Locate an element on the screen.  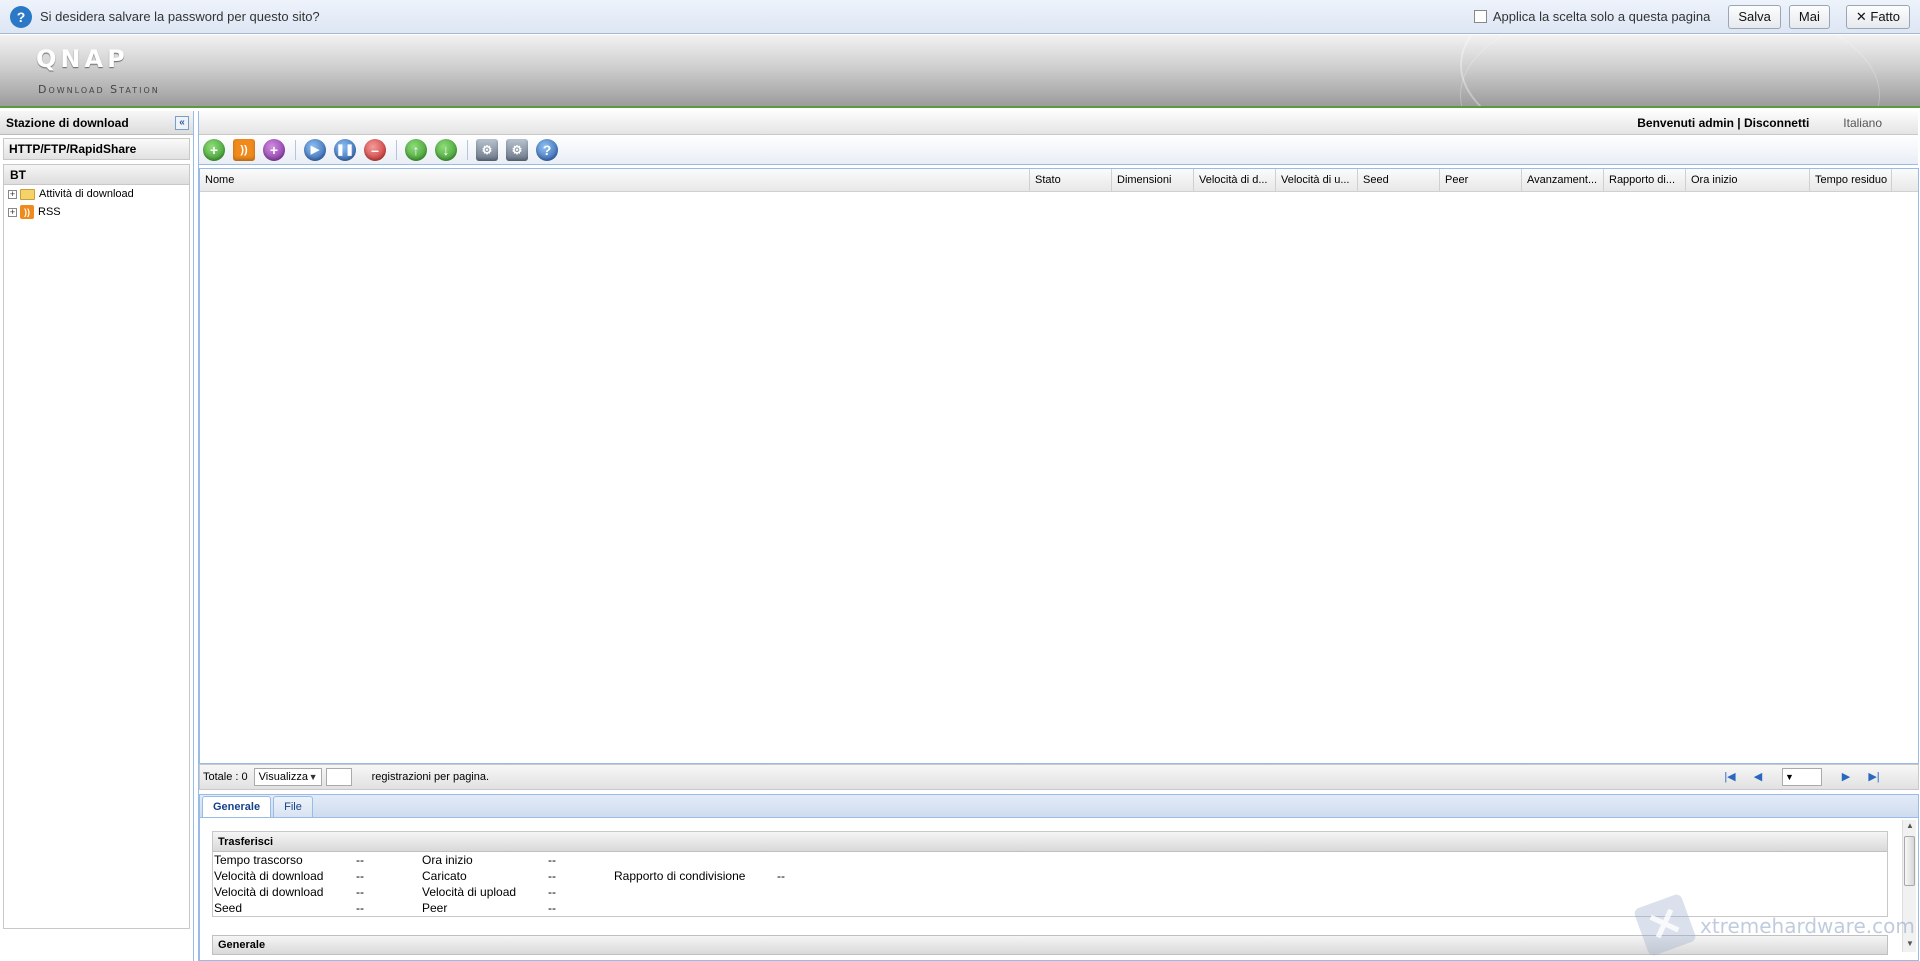
rss-icon: )) is located at coordinates (27, 212).